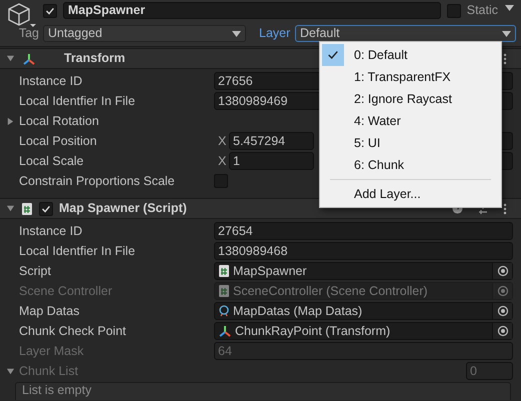 The width and height of the screenshot is (521, 401). I want to click on checkmark-icon, so click(333, 55).